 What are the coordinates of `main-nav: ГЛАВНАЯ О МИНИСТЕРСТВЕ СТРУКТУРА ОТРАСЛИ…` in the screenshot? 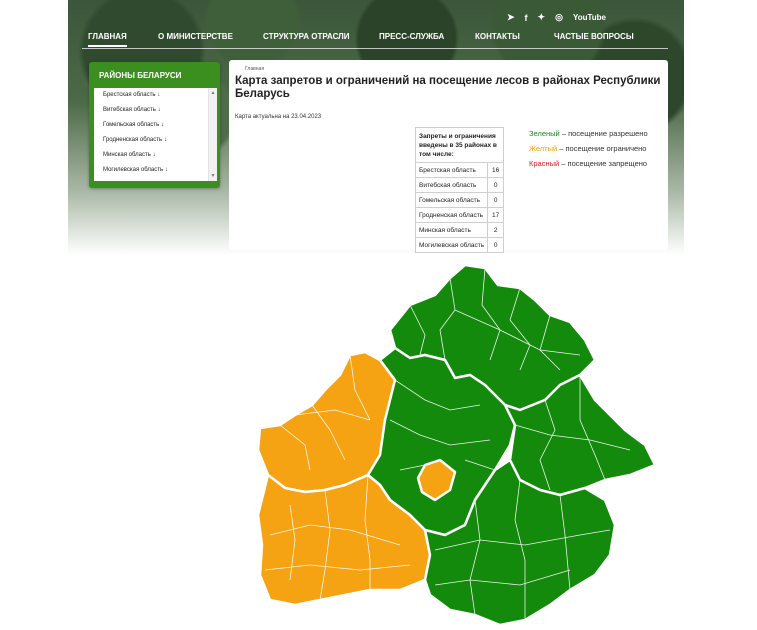 It's located at (375, 38).